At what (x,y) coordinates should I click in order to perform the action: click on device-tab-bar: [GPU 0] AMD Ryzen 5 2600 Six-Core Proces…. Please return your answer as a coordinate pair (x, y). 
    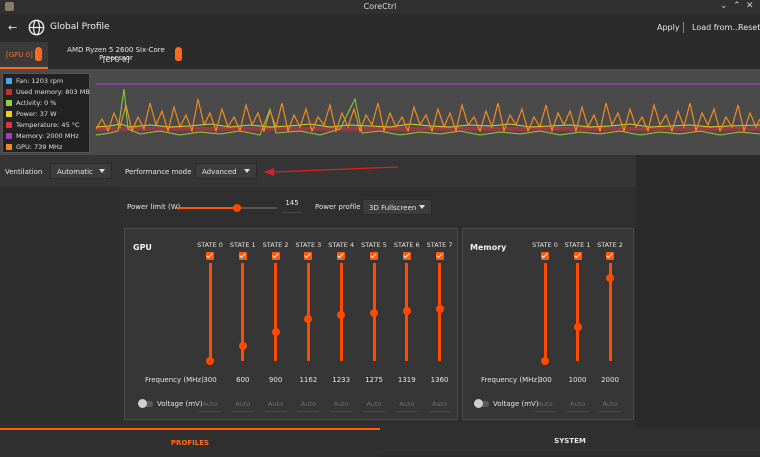
    Looking at the image, I should click on (380, 55).